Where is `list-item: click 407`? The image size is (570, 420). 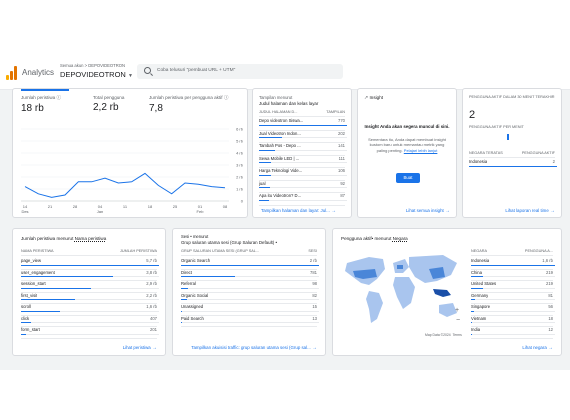
list-item: click 407 is located at coordinates (89, 321).